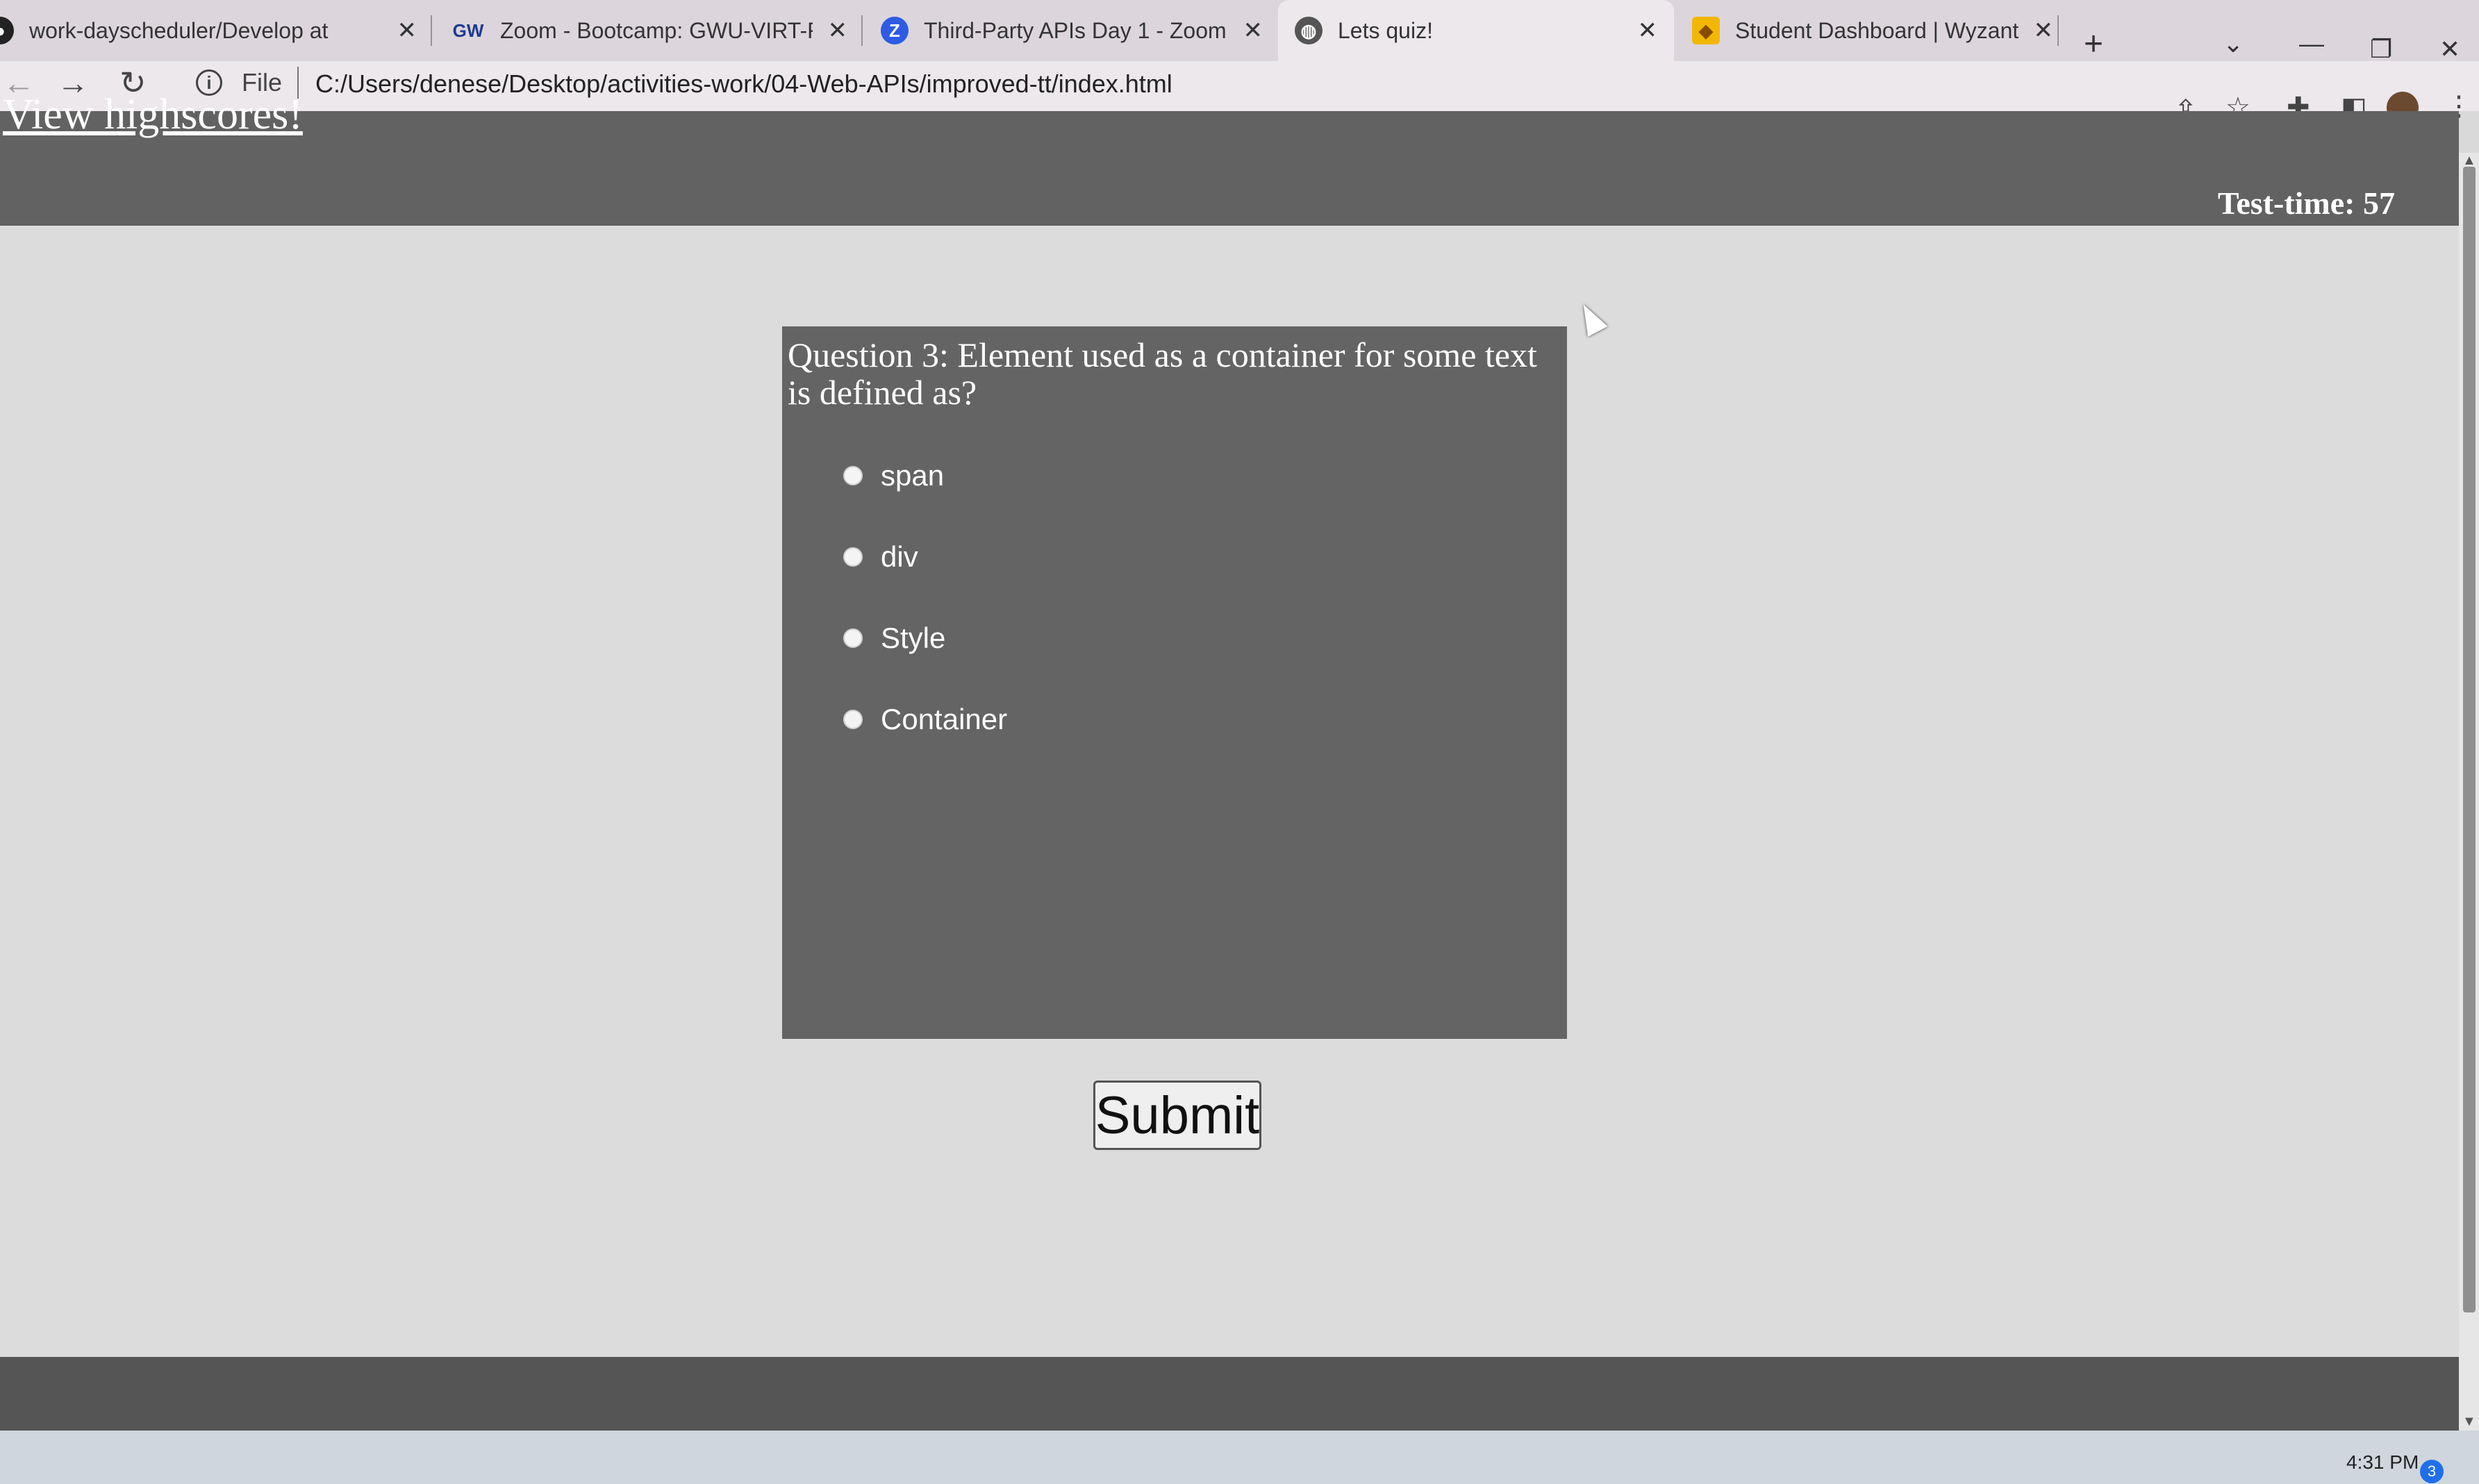  I want to click on answer-label: div, so click(899, 556).